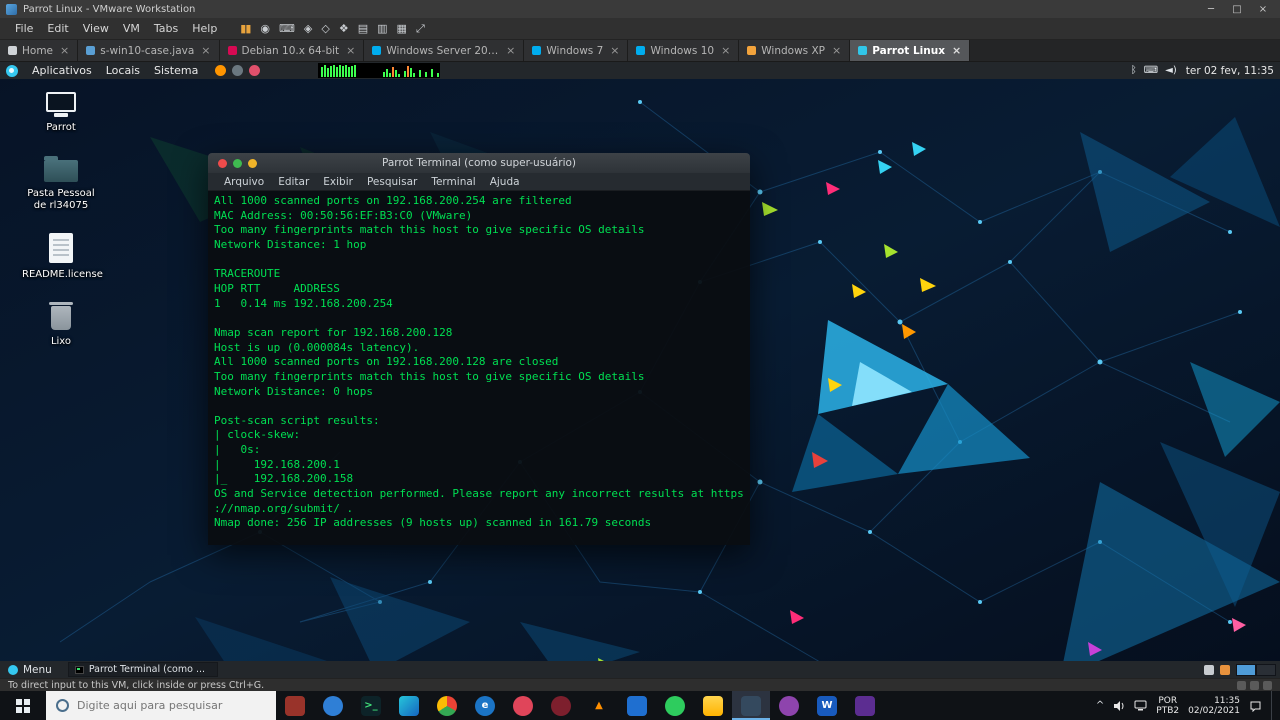 This screenshot has width=1280, height=720. Describe the element at coordinates (827, 705) in the screenshot. I see `taskbar-app: W` at that location.